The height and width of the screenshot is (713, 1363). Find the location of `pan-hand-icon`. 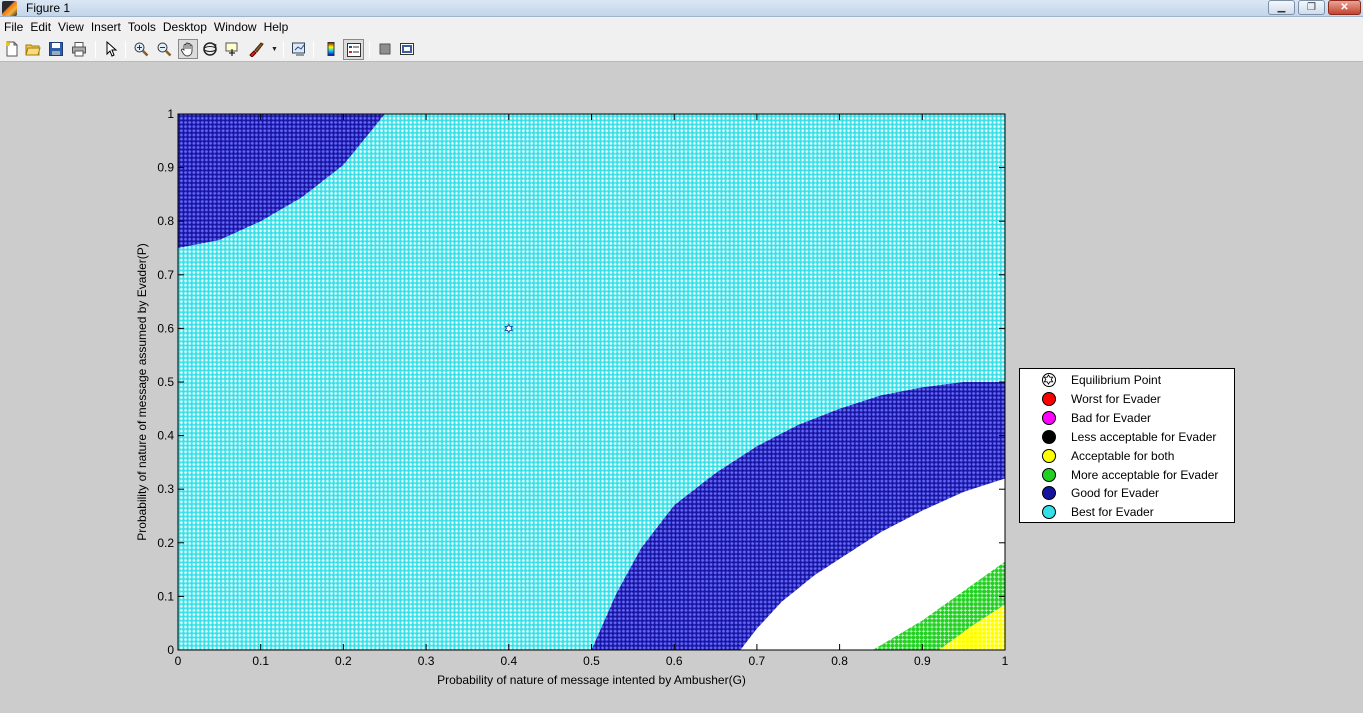

pan-hand-icon is located at coordinates (187, 49).